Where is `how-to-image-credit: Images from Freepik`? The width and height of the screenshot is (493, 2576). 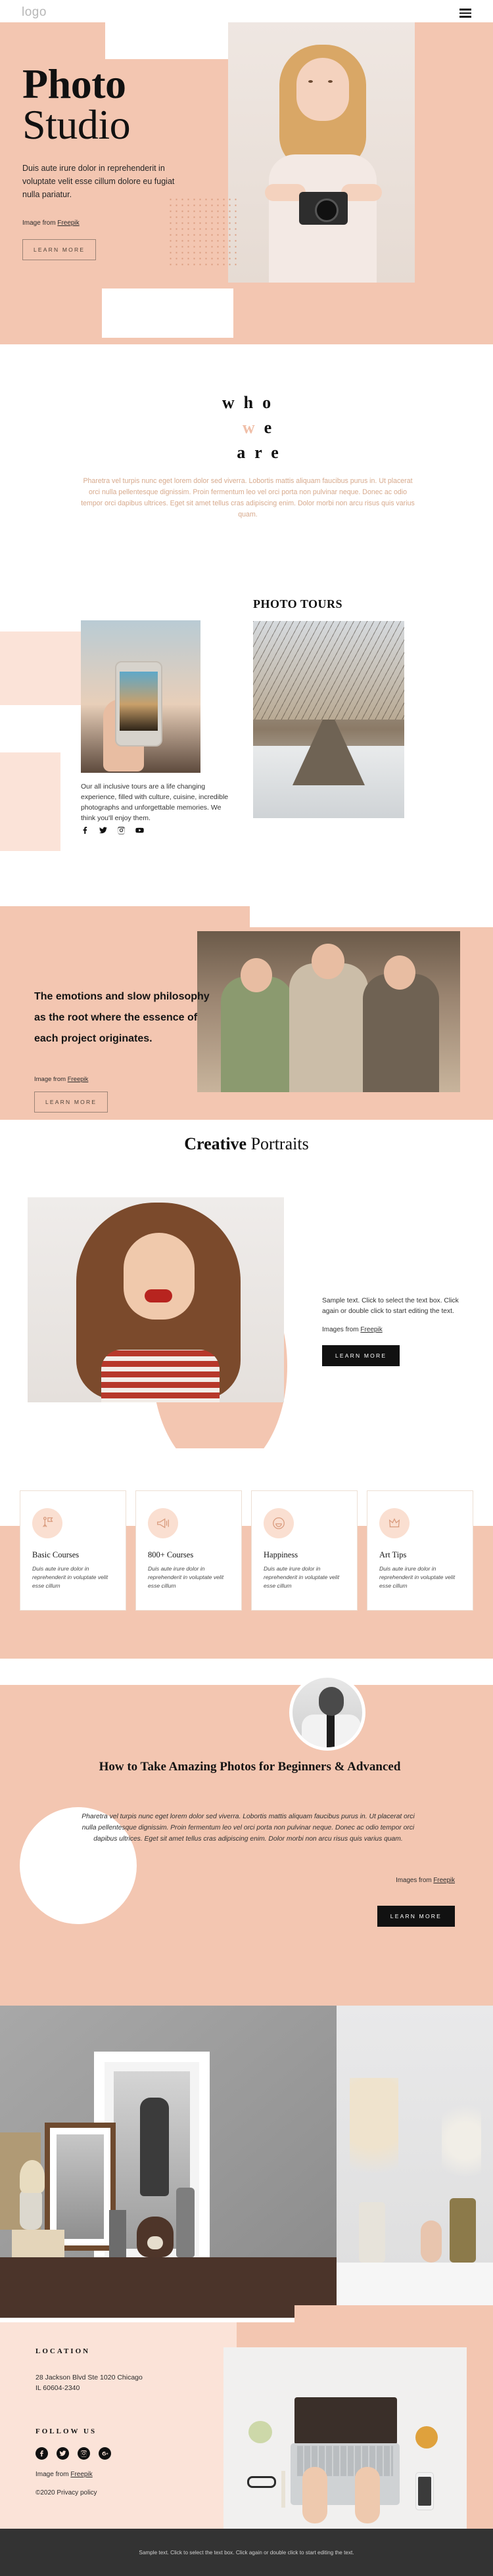 how-to-image-credit: Images from Freepik is located at coordinates (425, 1881).